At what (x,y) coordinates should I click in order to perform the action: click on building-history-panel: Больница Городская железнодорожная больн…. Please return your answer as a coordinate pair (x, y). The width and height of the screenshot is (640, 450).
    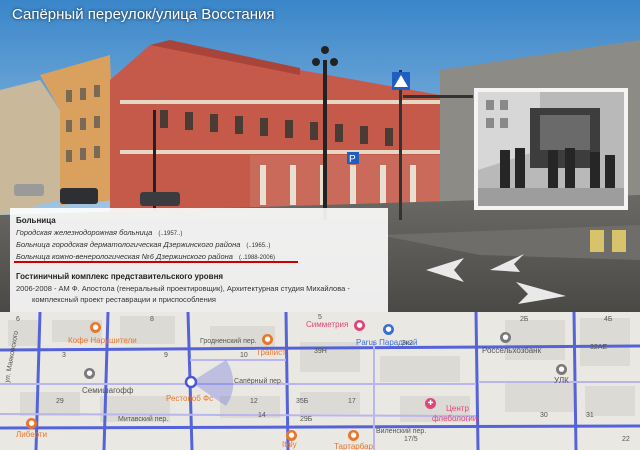
    Looking at the image, I should click on (199, 260).